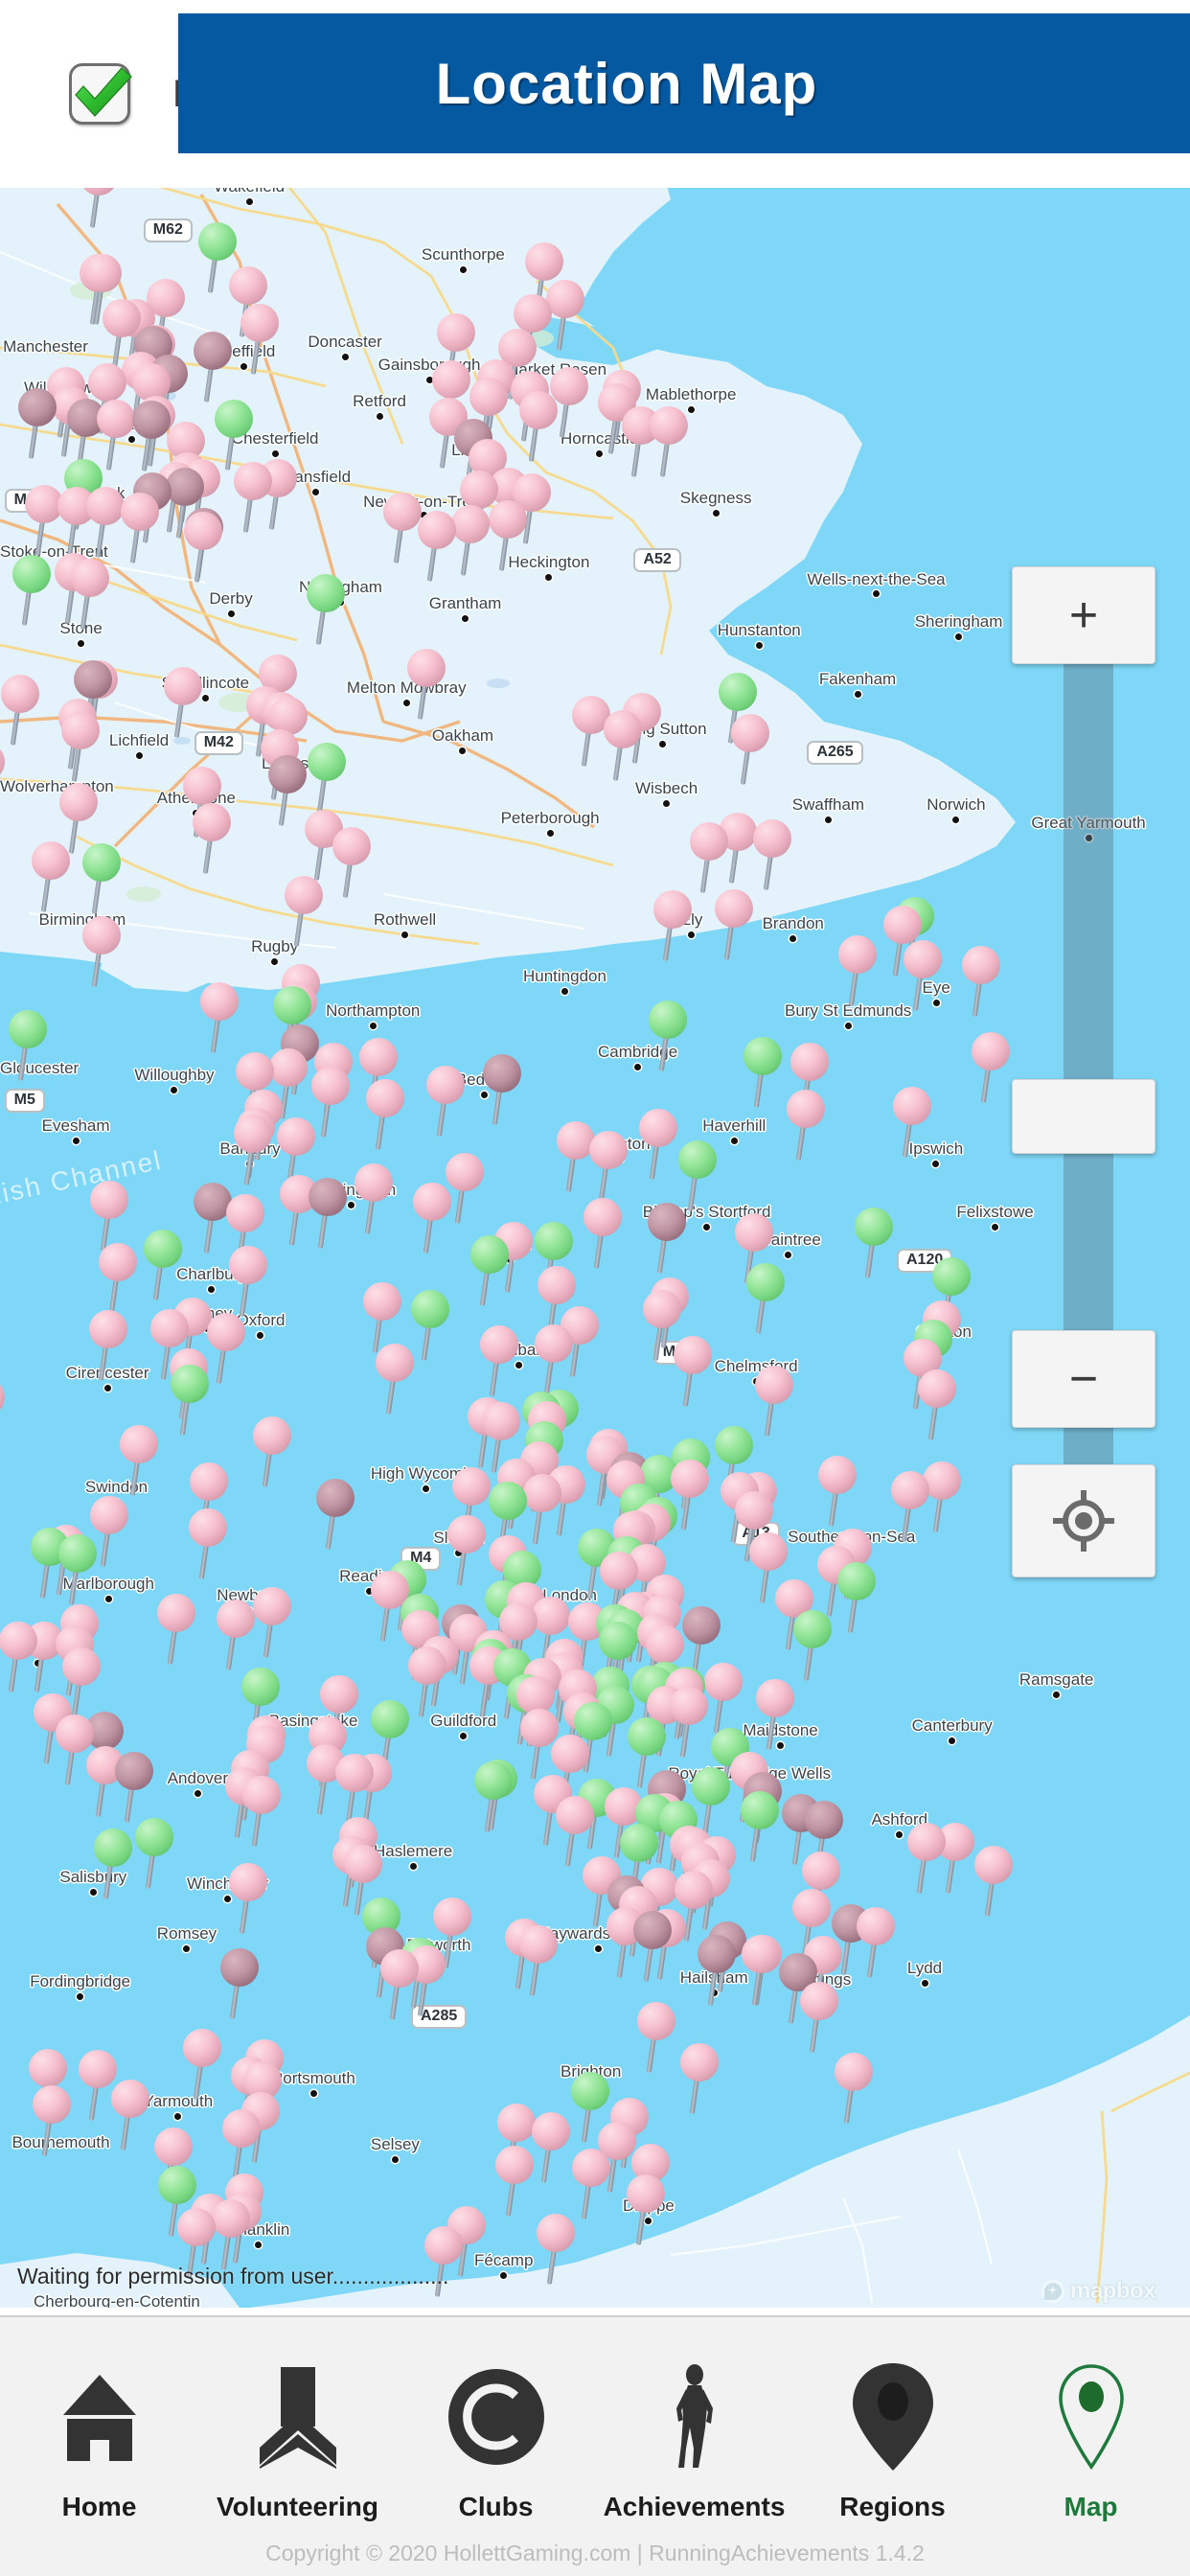 This screenshot has height=2576, width=1190. I want to click on zoom-slider-thumb, so click(1084, 1116).